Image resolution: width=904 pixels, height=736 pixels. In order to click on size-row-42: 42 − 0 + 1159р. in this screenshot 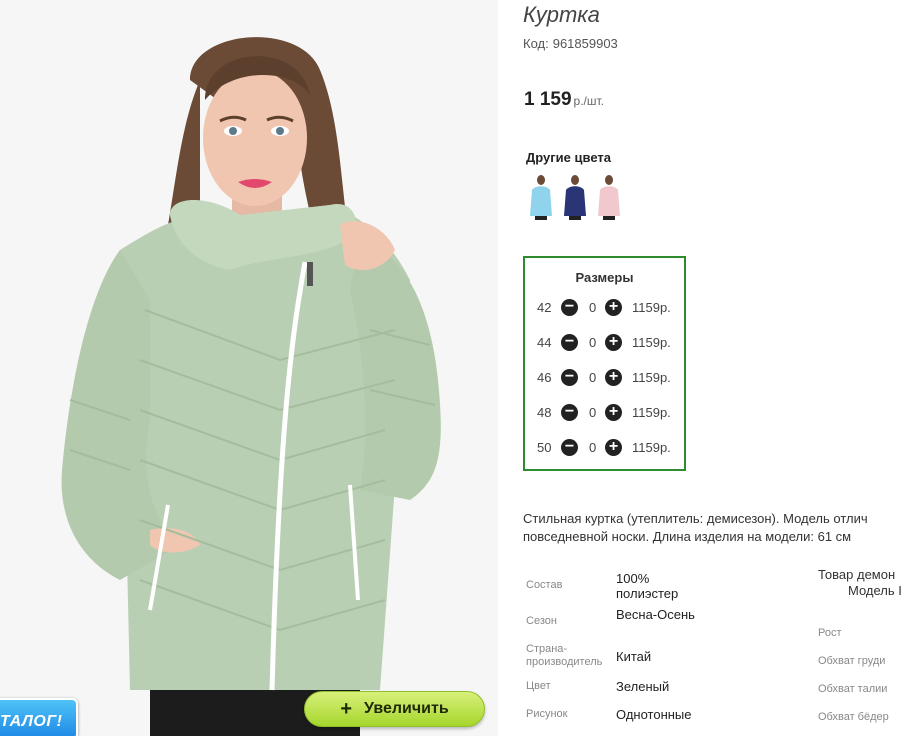, I will do `click(604, 308)`.